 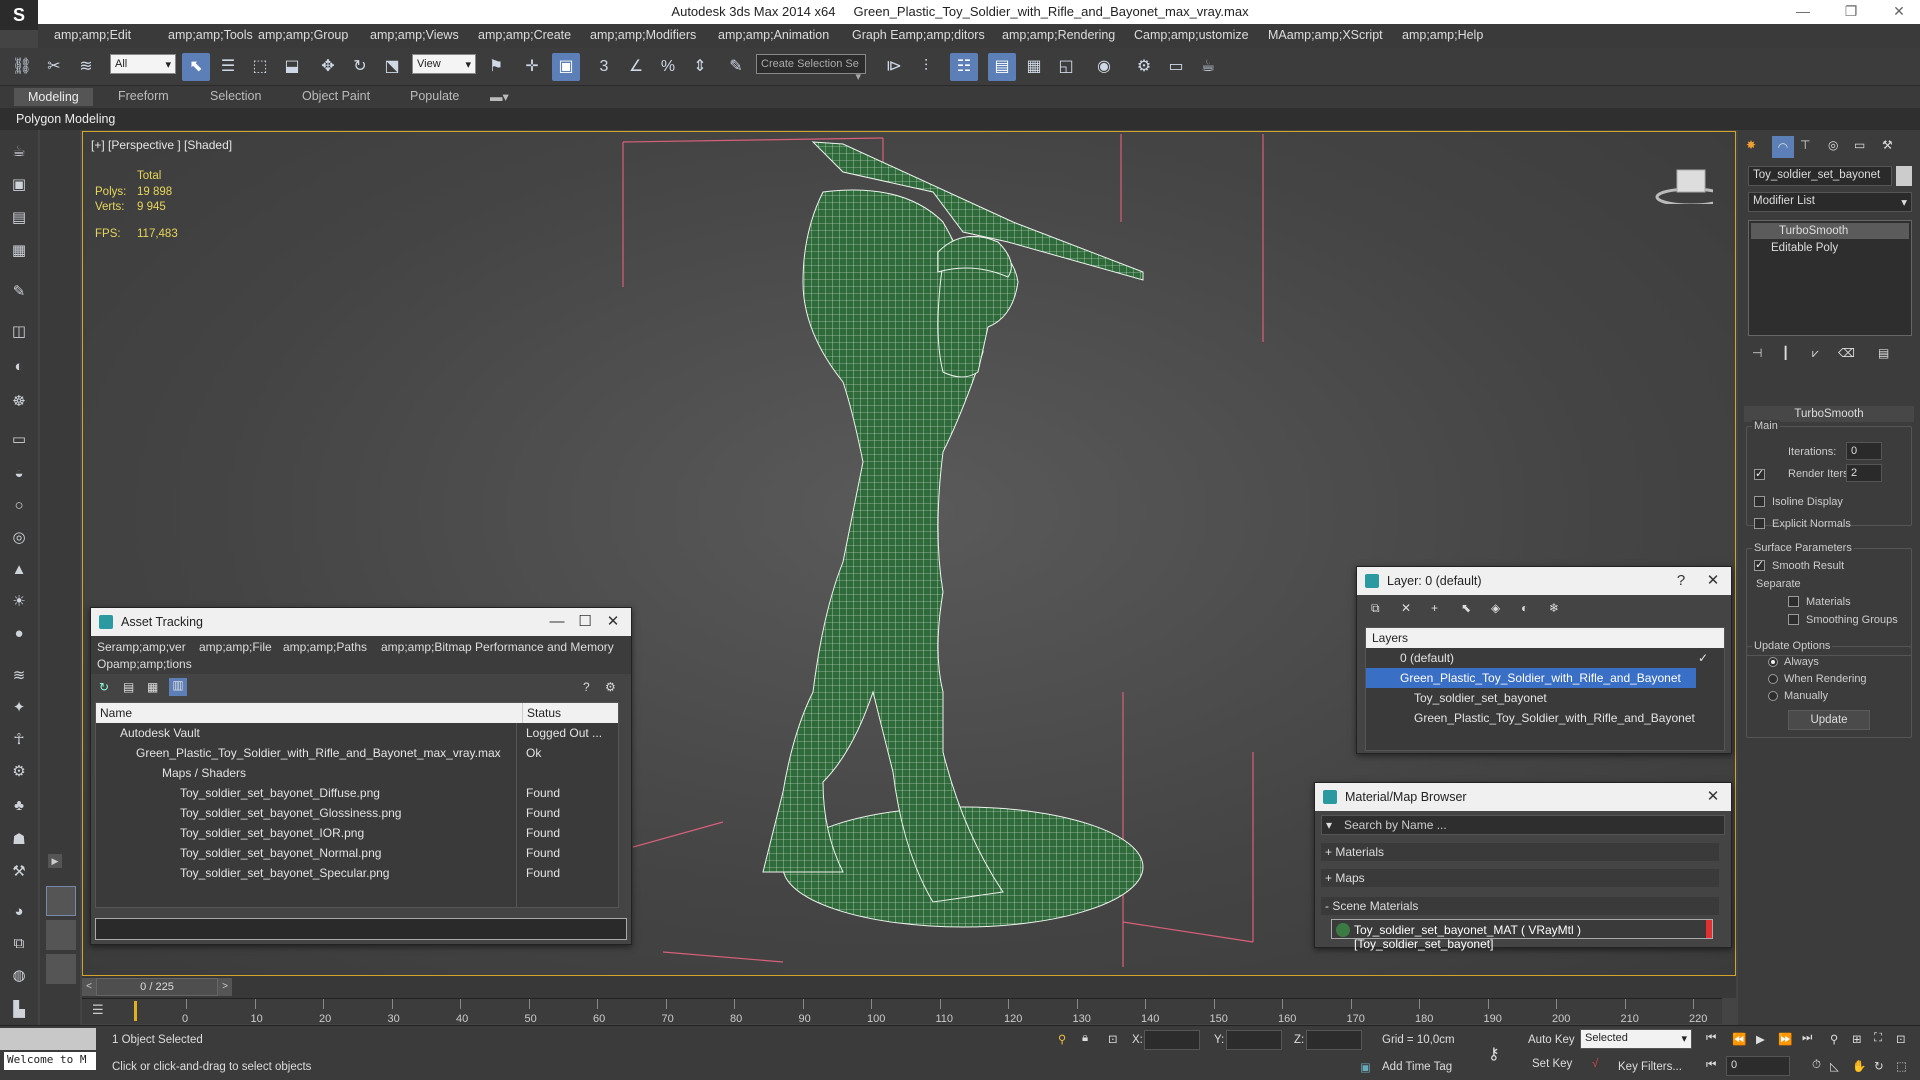 I want to click on cone-icon: ▲, so click(x=19, y=570).